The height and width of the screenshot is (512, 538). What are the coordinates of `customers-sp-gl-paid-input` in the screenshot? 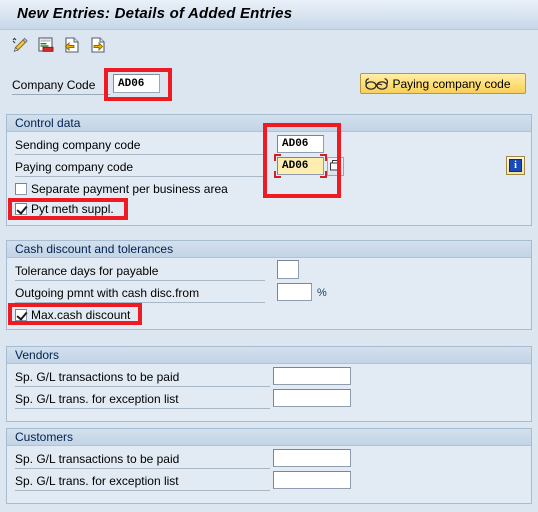 It's located at (312, 458).